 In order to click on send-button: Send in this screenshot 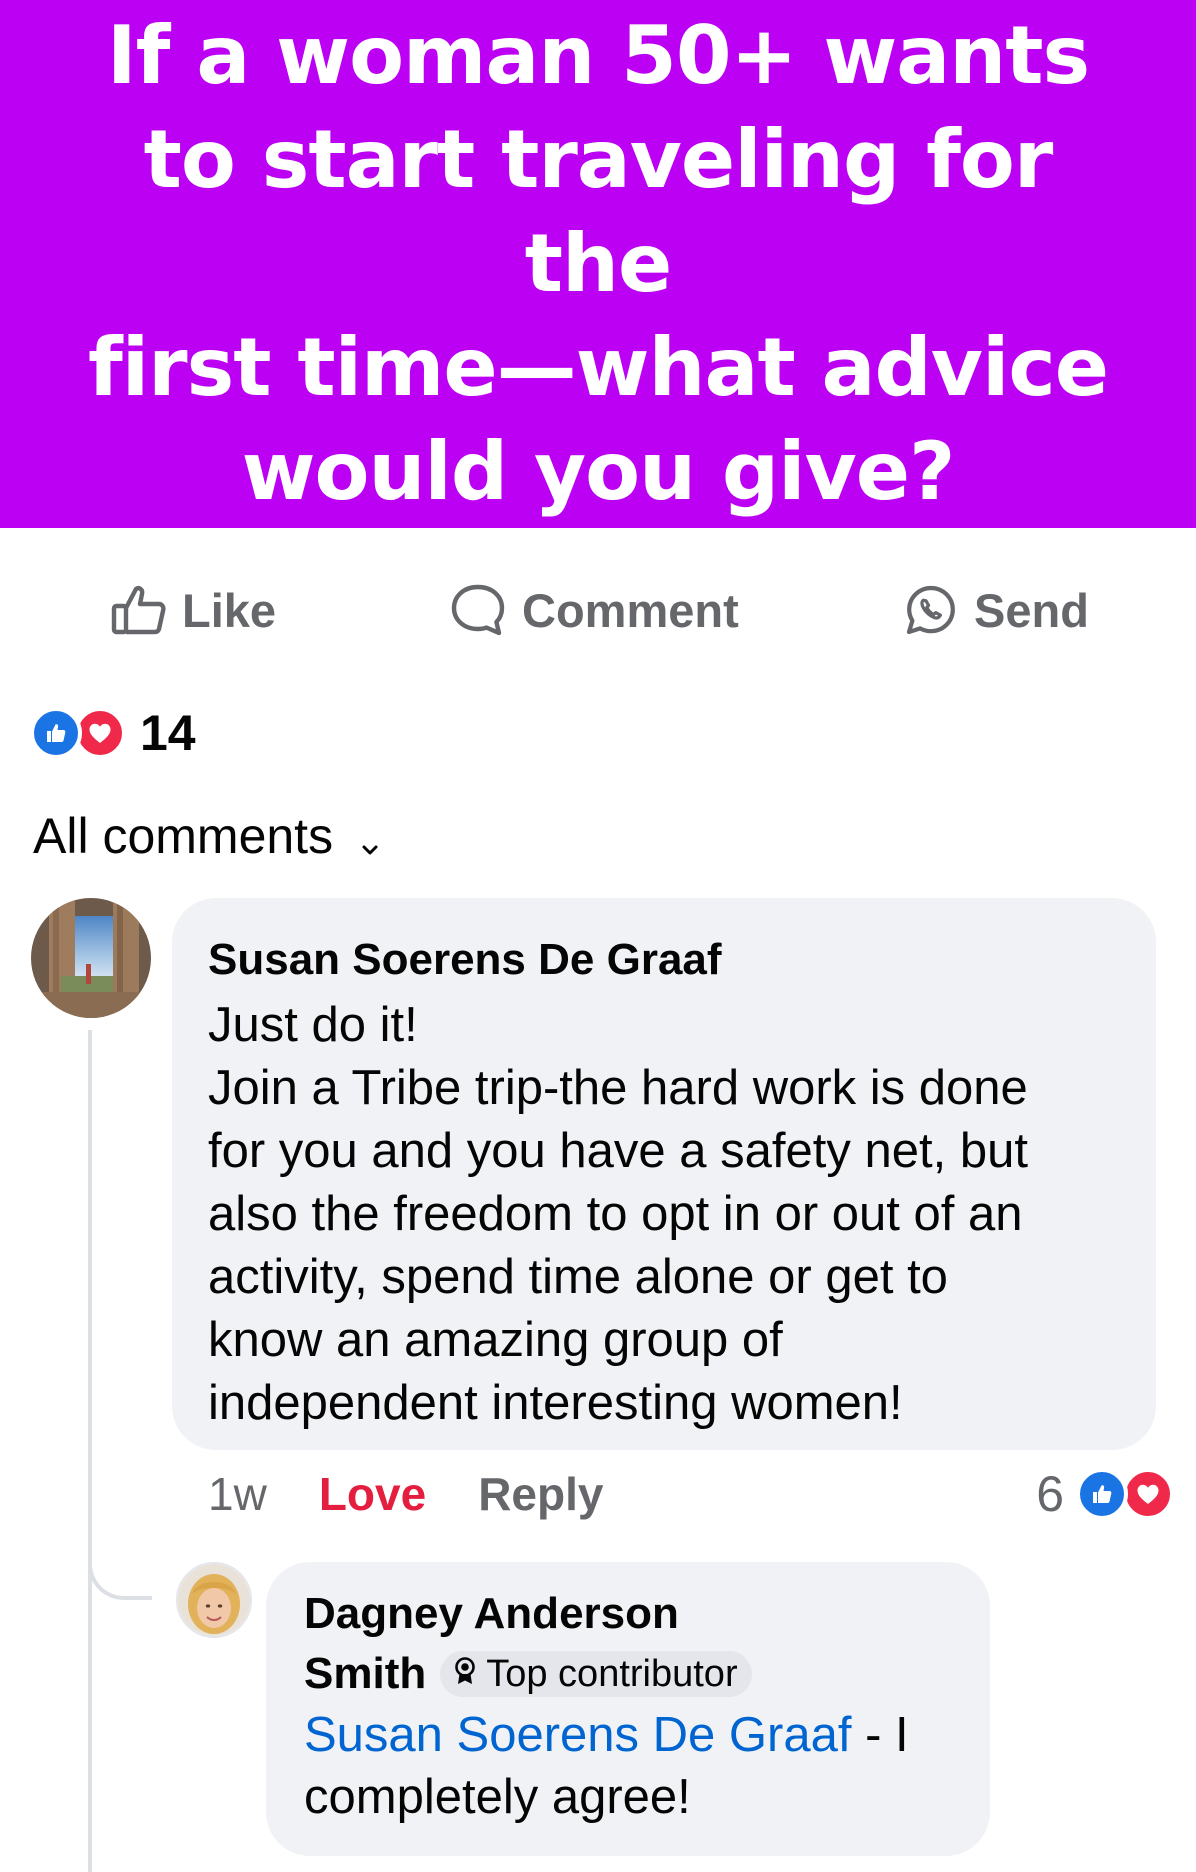, I will do `click(995, 610)`.